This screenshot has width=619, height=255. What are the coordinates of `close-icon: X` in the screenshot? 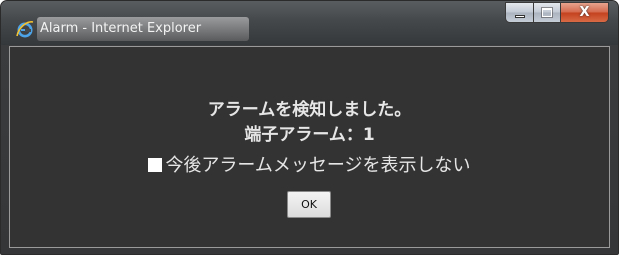 It's located at (584, 12).